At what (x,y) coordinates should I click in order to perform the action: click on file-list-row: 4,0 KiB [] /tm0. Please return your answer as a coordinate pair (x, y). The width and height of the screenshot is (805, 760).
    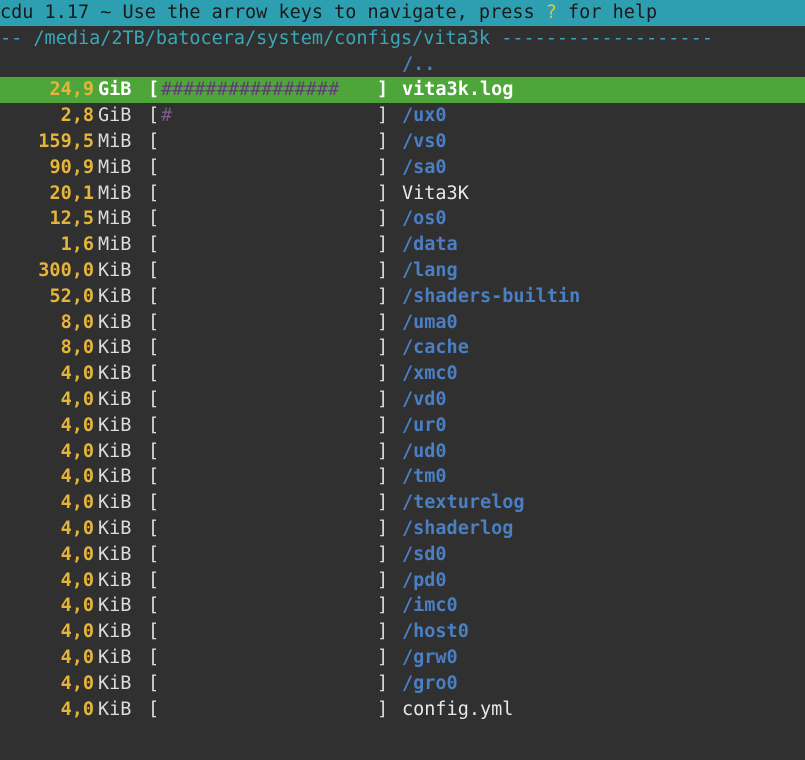
    Looking at the image, I should click on (402, 477).